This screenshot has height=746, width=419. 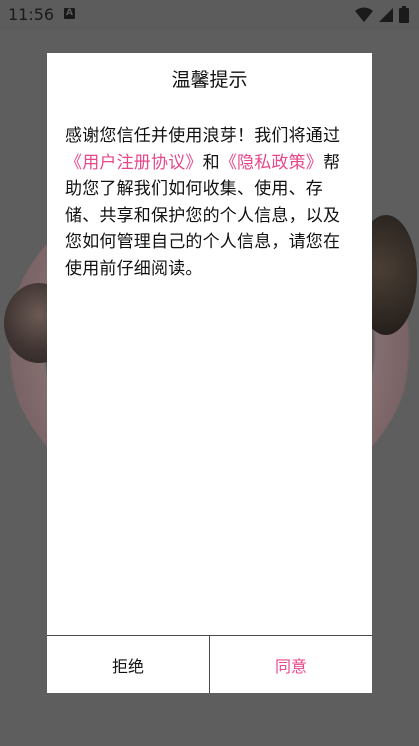 What do you see at coordinates (128, 664) in the screenshot?
I see `reject-button: 拒绝` at bounding box center [128, 664].